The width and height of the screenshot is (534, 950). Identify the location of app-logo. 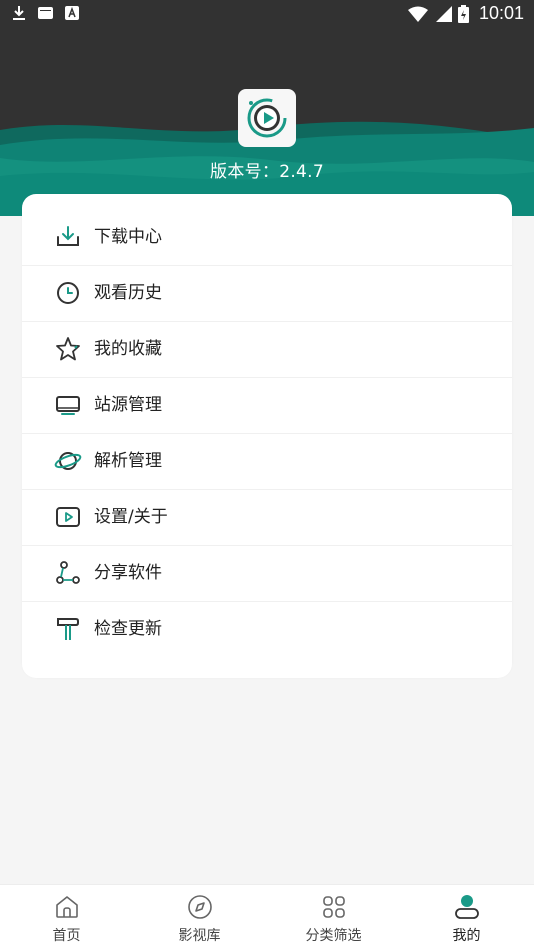
(267, 118).